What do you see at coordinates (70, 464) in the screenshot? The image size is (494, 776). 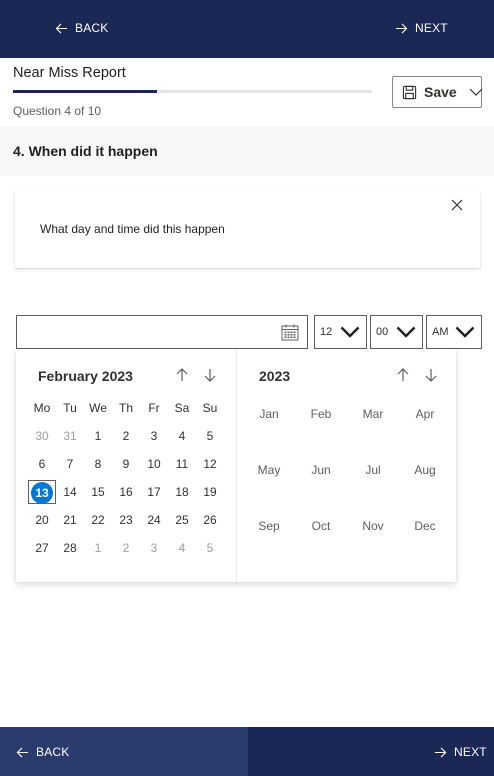 I see `calendar-day: 7` at bounding box center [70, 464].